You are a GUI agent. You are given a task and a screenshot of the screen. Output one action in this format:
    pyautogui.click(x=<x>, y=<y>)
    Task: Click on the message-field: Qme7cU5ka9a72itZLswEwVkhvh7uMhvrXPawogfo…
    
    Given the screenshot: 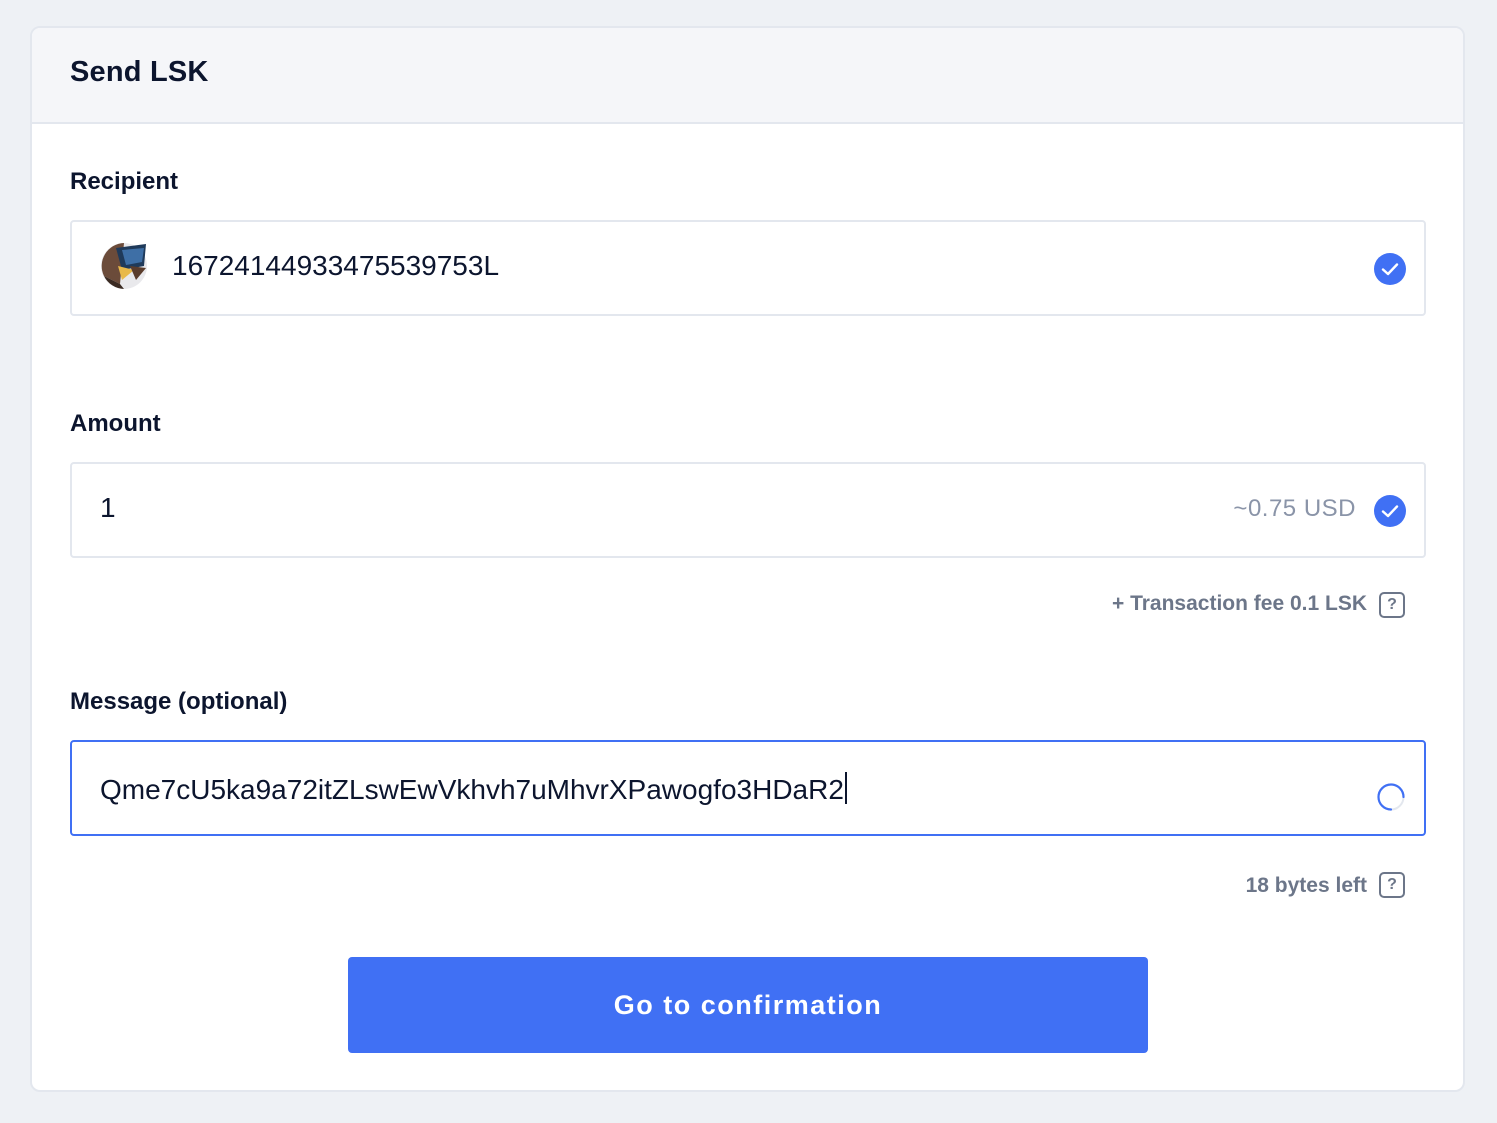 What is the action you would take?
    pyautogui.click(x=748, y=788)
    